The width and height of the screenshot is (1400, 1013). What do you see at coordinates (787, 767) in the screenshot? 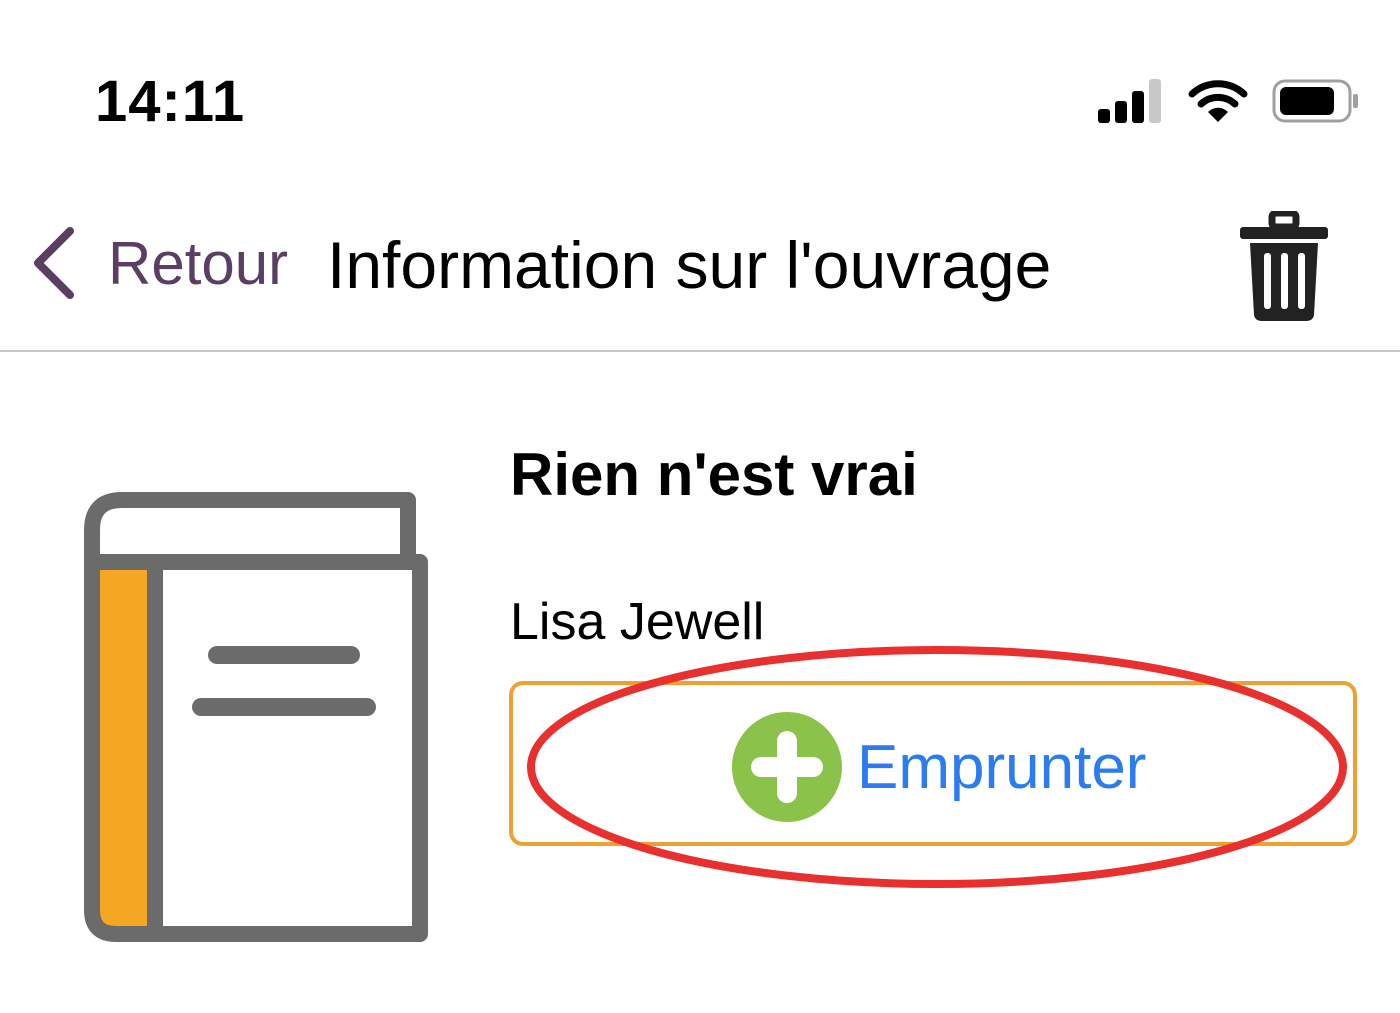
I see `plus-circle-icon` at bounding box center [787, 767].